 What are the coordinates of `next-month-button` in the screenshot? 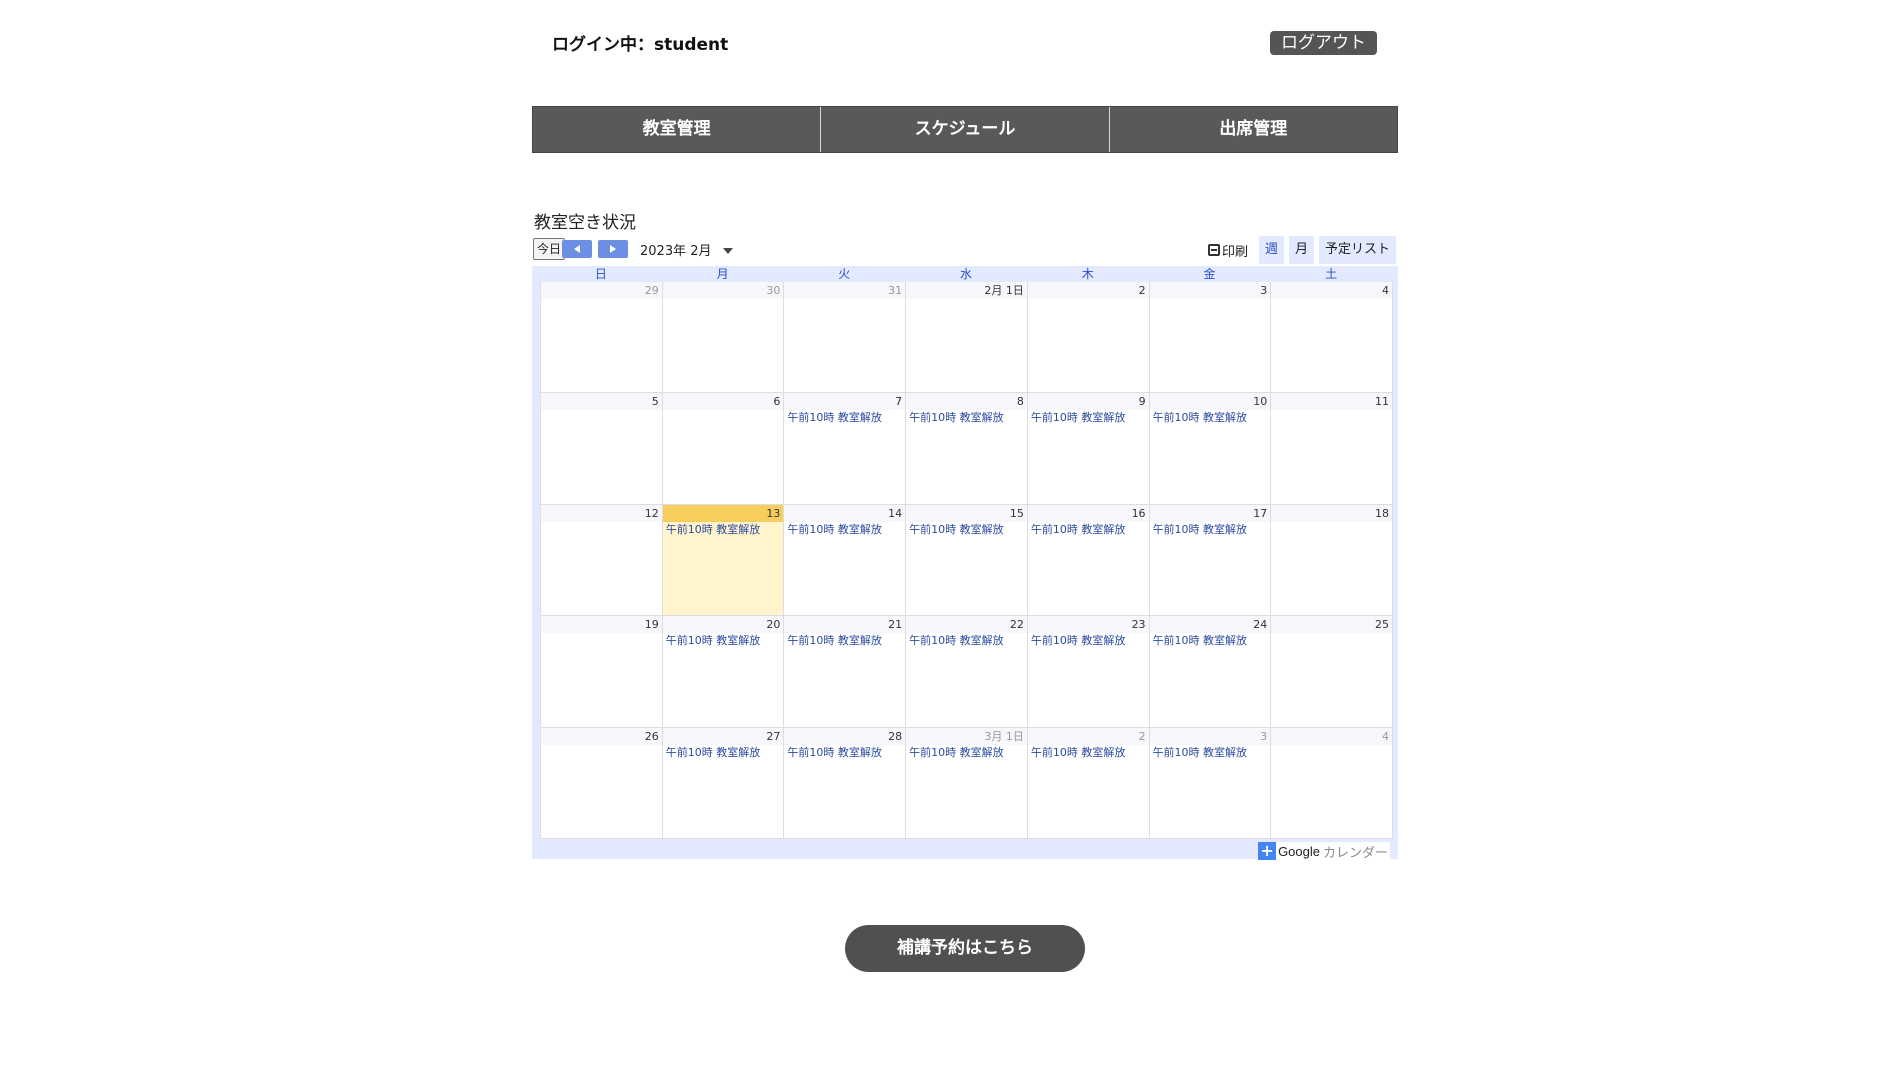 It's located at (613, 249).